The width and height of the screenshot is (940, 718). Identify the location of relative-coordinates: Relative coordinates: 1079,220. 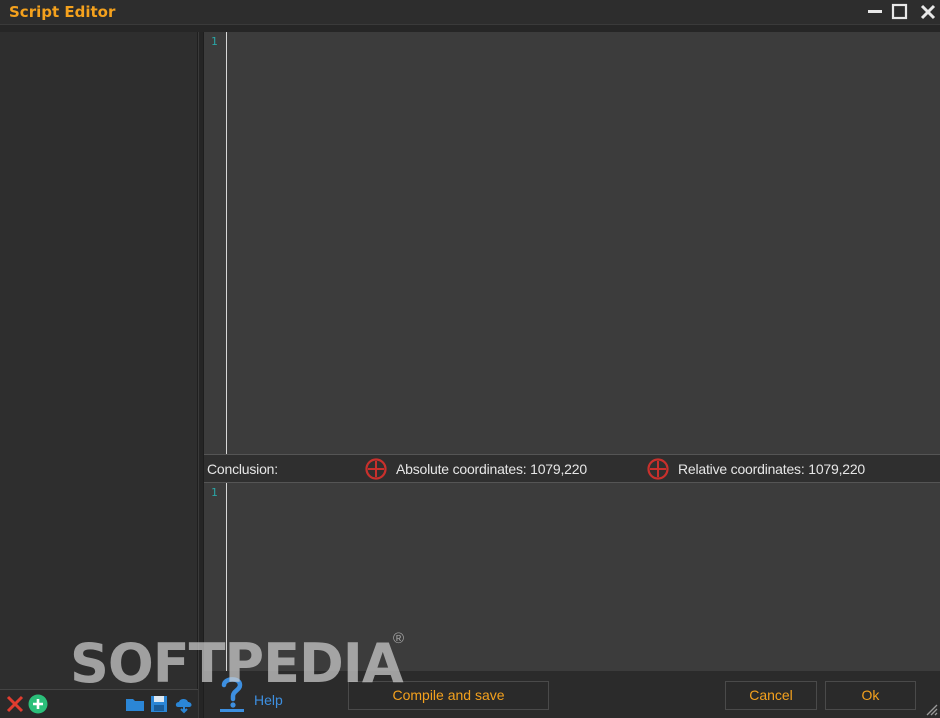
(772, 469).